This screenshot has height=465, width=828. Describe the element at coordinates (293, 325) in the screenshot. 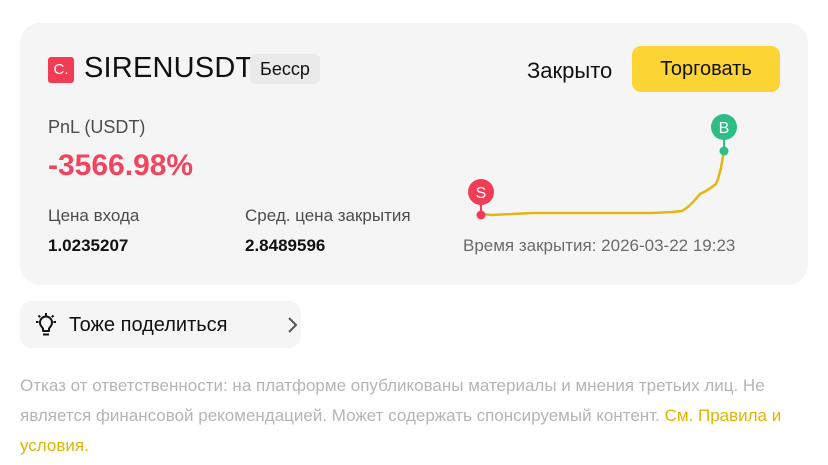

I see `chevron-right-icon` at that location.